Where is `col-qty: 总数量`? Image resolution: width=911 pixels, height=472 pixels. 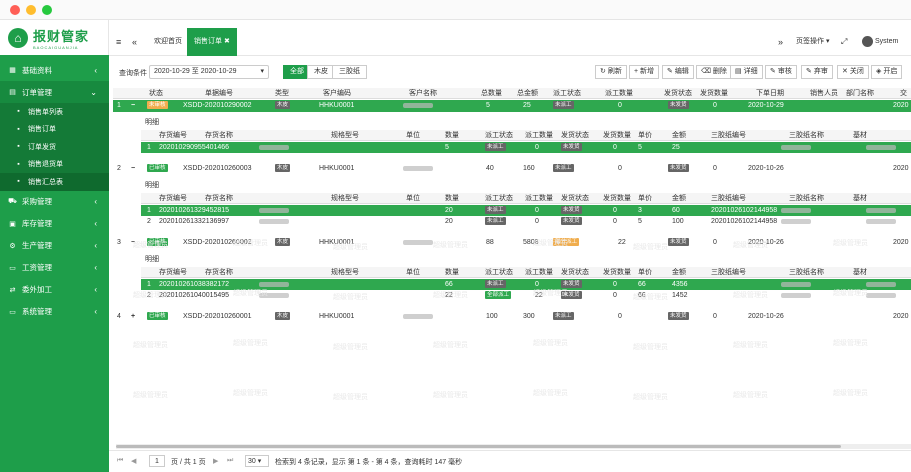 col-qty: 总数量 is located at coordinates (491, 93).